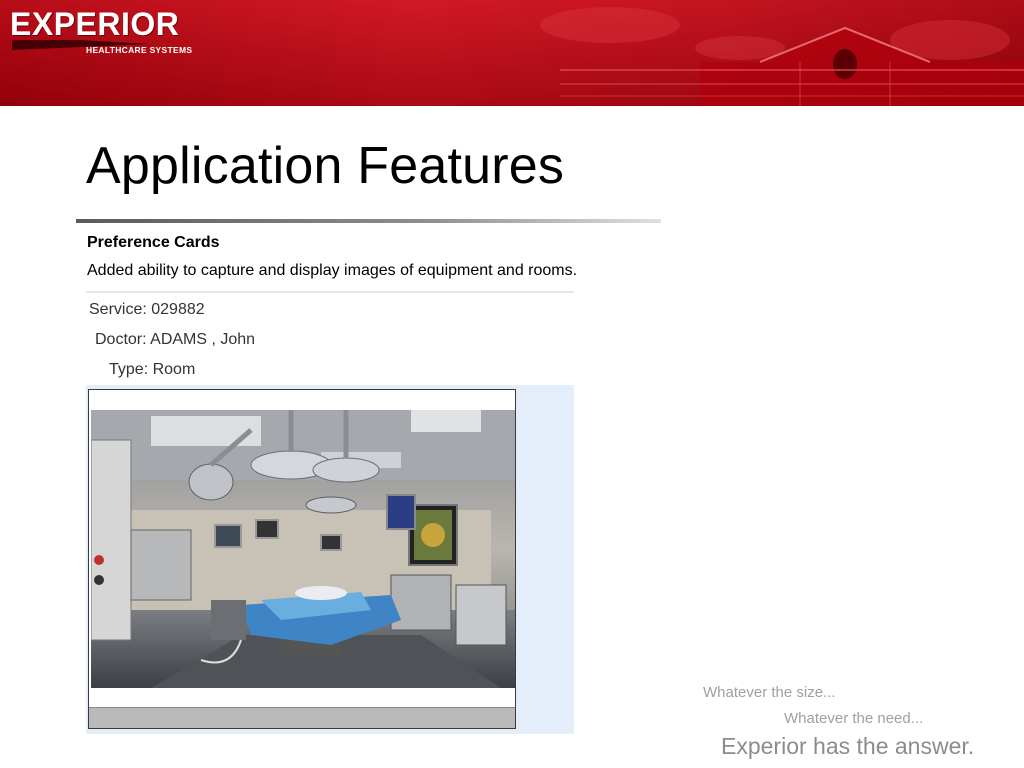 This screenshot has height=768, width=1024. I want to click on logo-subtitle: HEALTHCARE SYSTEMS, so click(139, 50).